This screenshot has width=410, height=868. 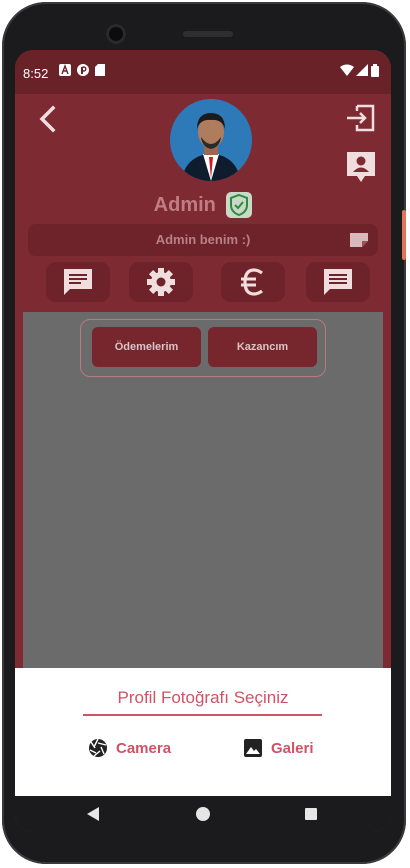 I want to click on image-icon, so click(x=253, y=748).